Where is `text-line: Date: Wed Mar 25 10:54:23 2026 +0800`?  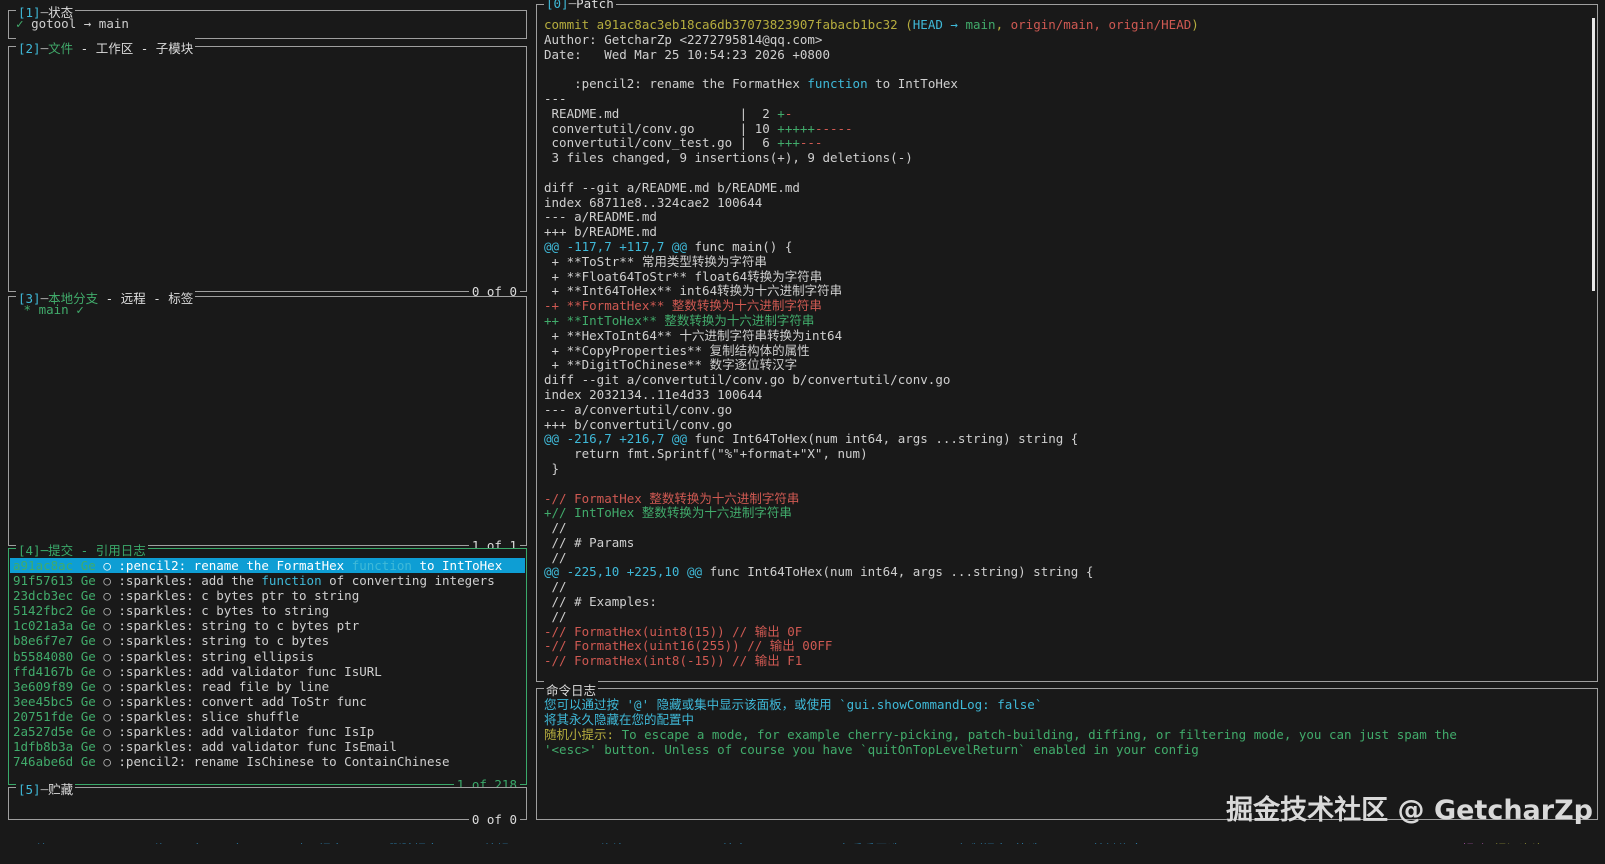
text-line: Date: Wed Mar 25 10:54:23 2026 +0800 is located at coordinates (687, 54).